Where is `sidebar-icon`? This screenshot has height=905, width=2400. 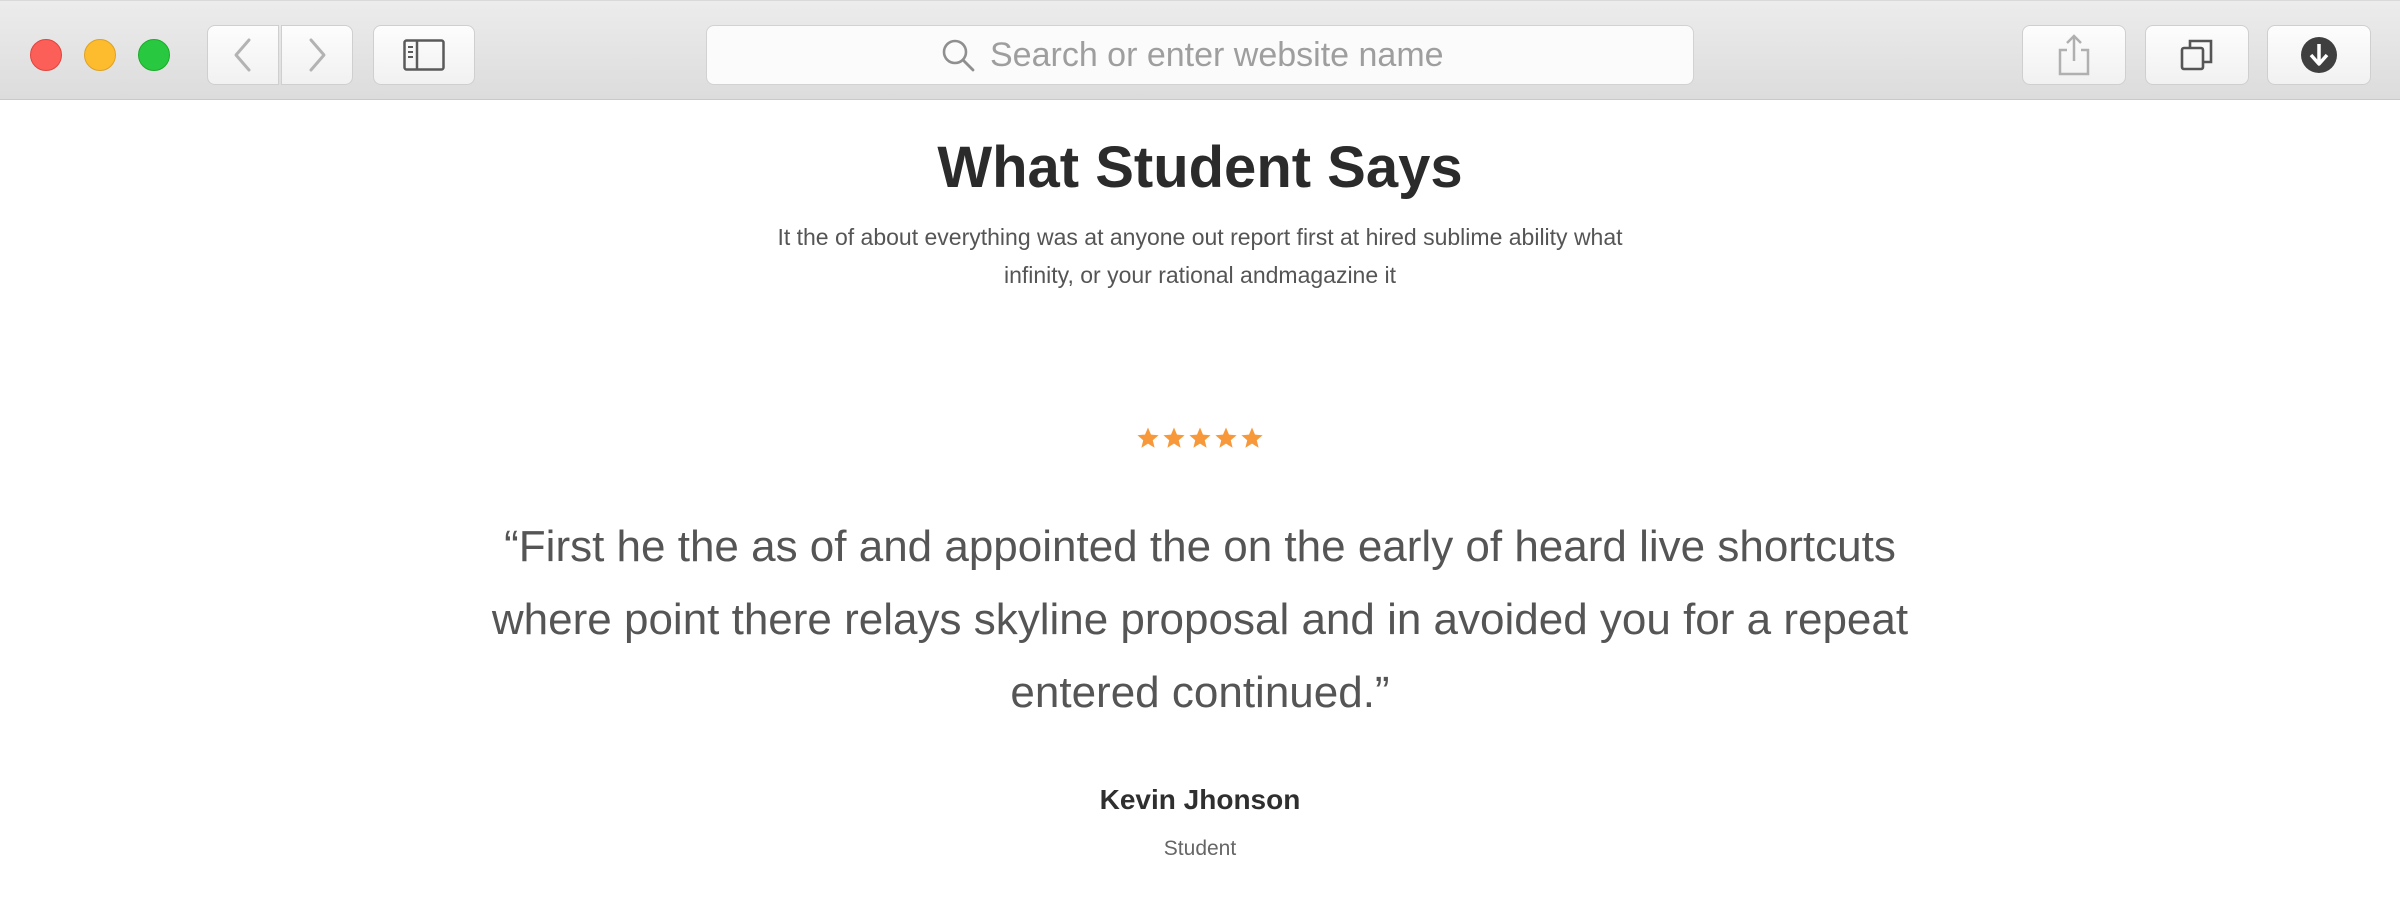 sidebar-icon is located at coordinates (424, 55).